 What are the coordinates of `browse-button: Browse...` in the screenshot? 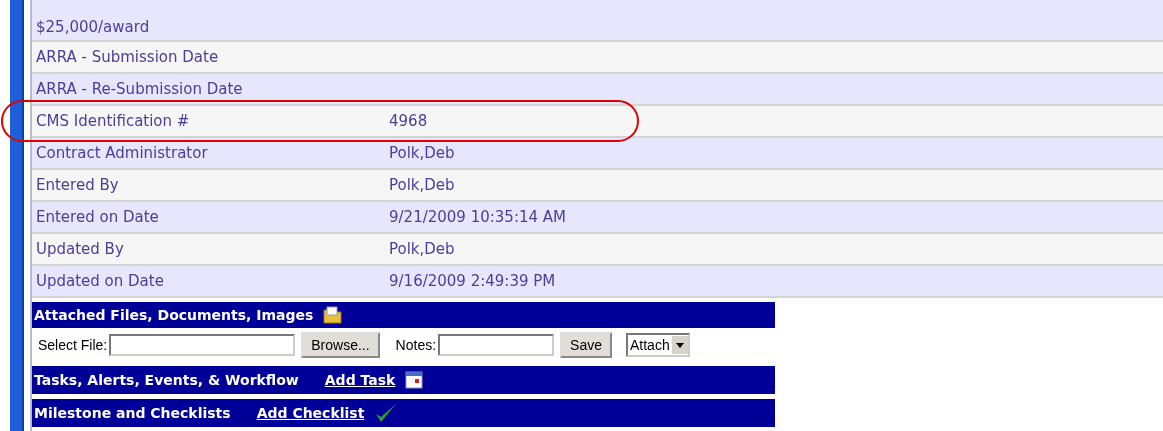 It's located at (340, 345).